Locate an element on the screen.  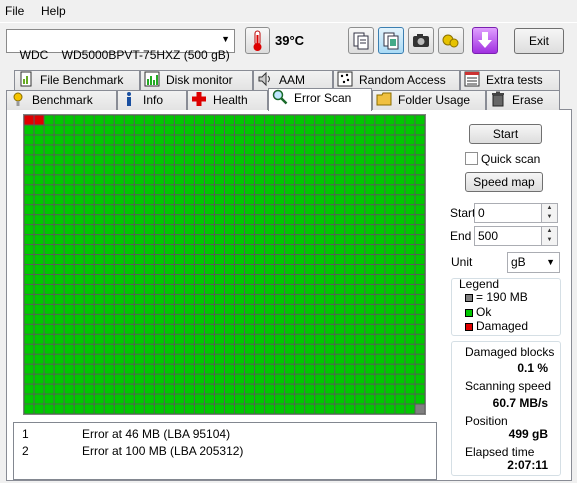
tab-folder-usage: Folder Usage is located at coordinates (429, 100).